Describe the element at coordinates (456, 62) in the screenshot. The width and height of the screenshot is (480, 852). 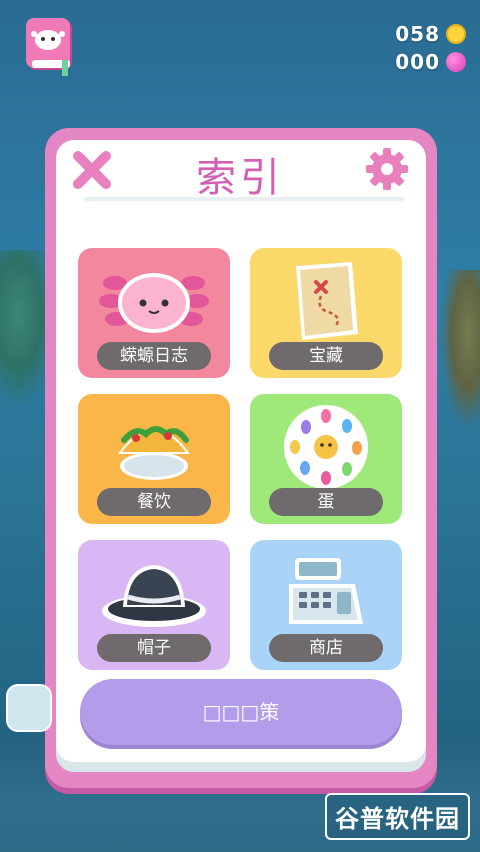
I see `gem-icon` at that location.